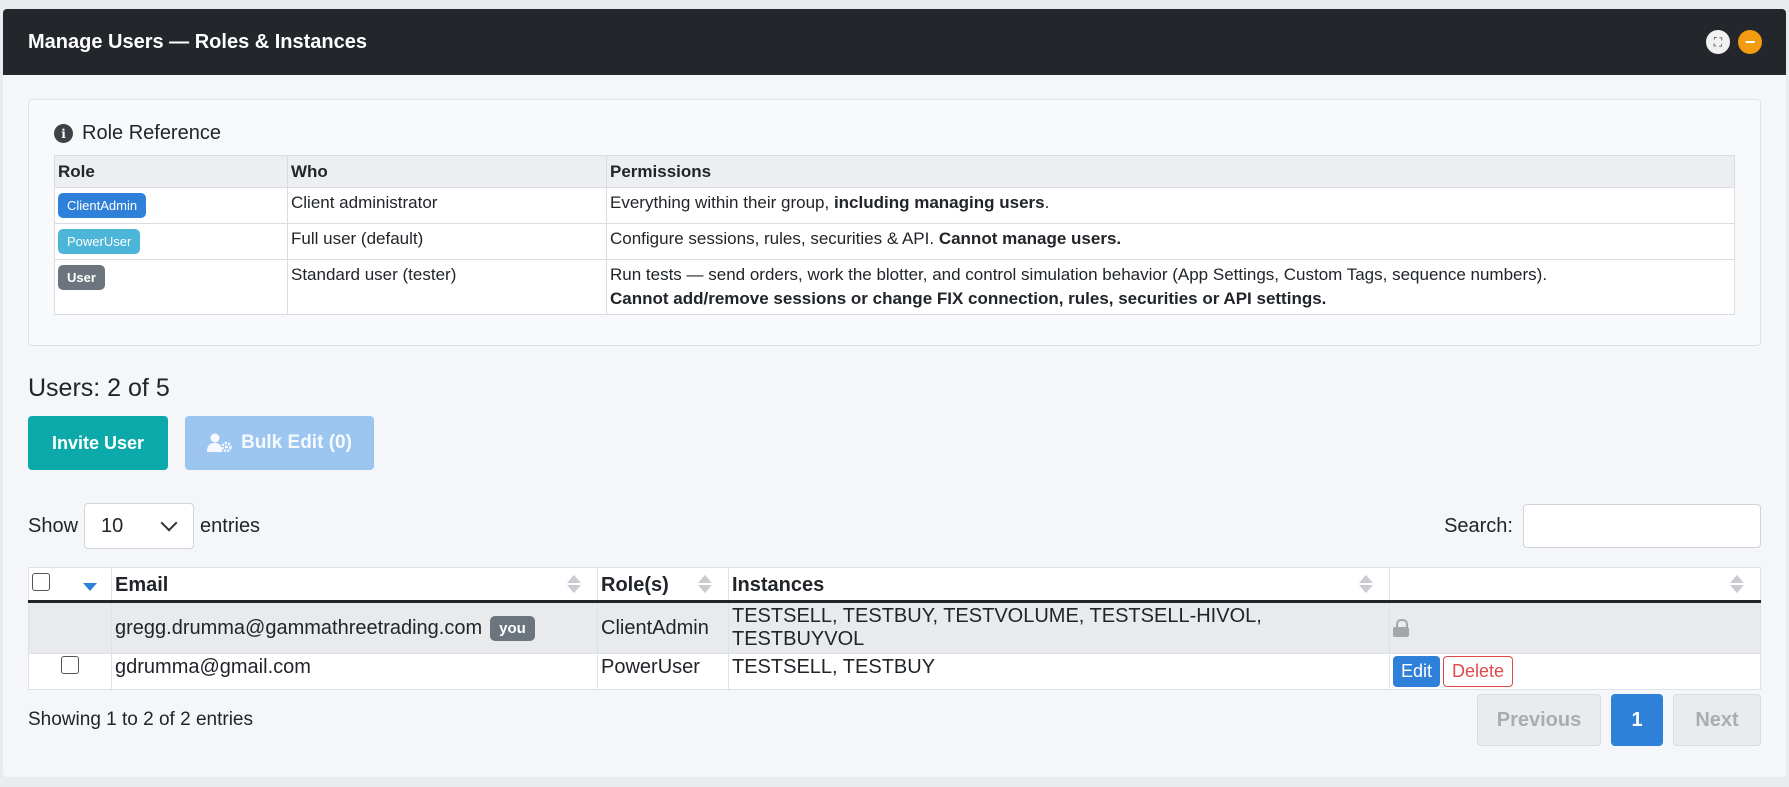  What do you see at coordinates (1539, 720) in the screenshot?
I see `previous-page-button: Previous` at bounding box center [1539, 720].